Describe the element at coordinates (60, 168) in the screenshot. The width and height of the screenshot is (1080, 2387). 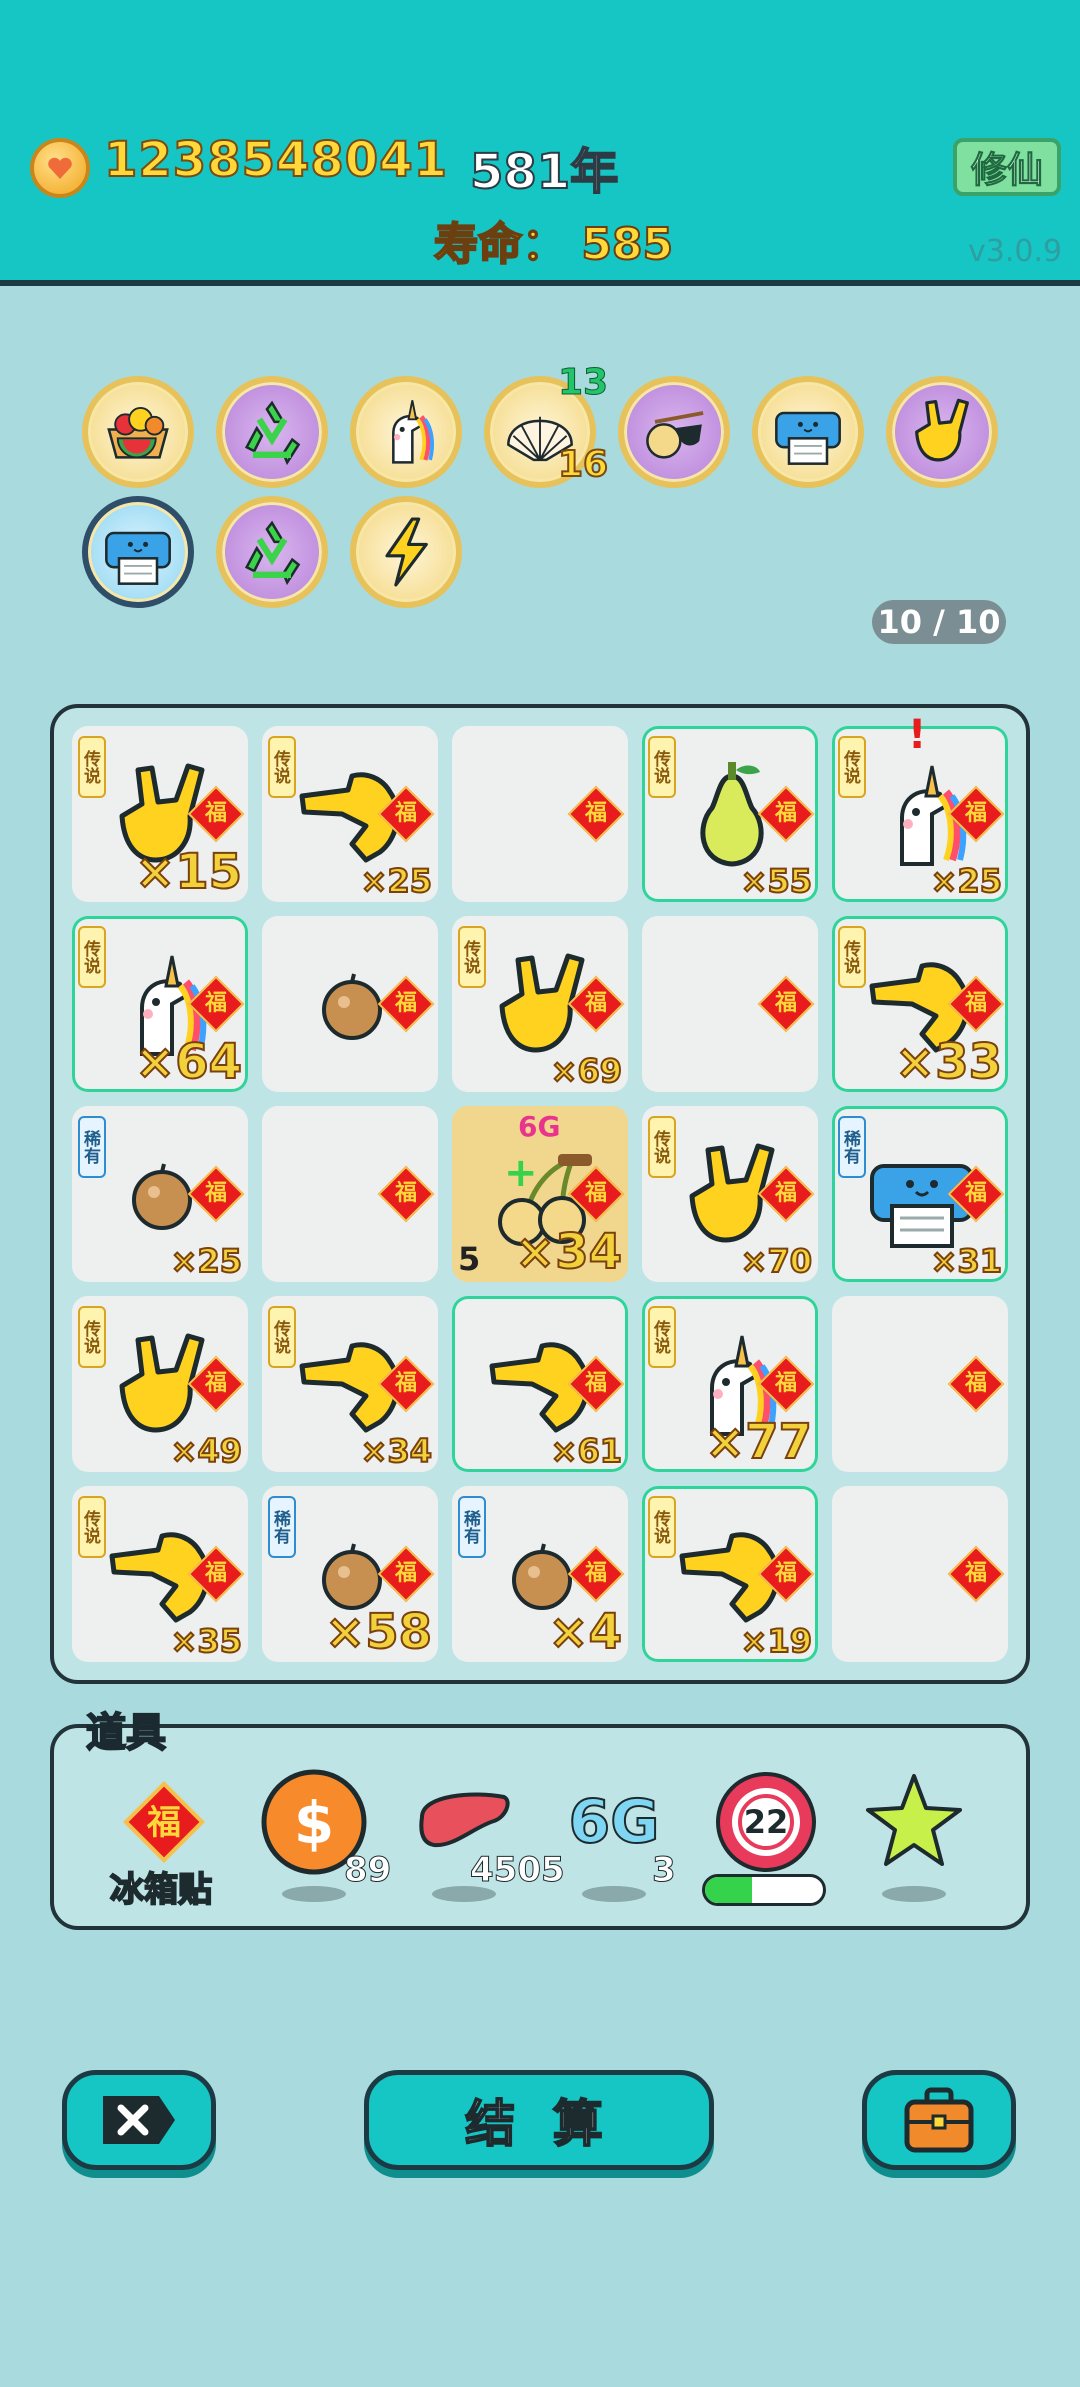
I see `coin-icon` at that location.